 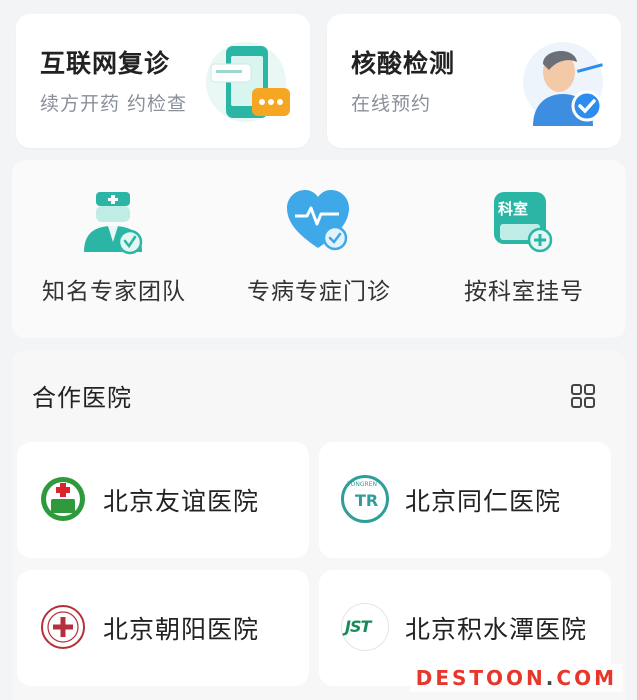 I want to click on hospital-name: 北京朝阳医院, so click(x=181, y=629).